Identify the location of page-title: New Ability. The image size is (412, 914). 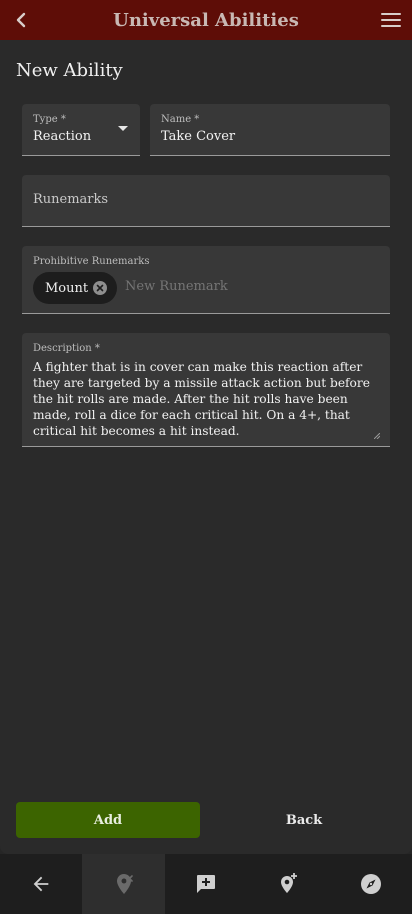
(69, 70).